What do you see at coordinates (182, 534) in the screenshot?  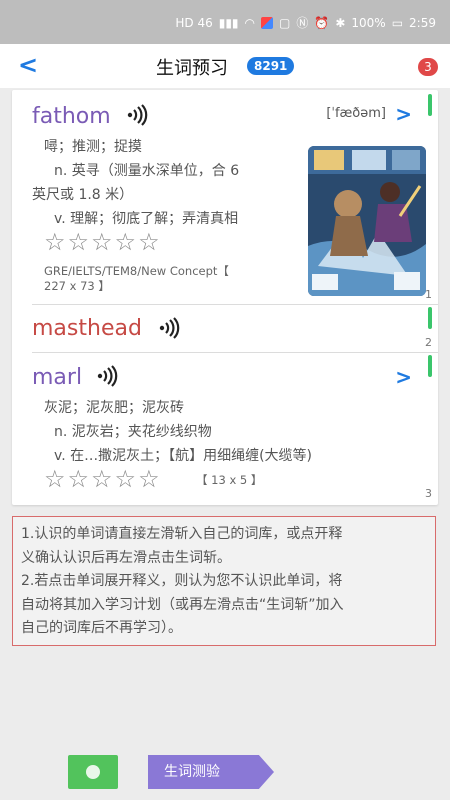 I see `instruction-line: 1.认识的单词请直接左滑斩入自己的词库，或点开释` at bounding box center [182, 534].